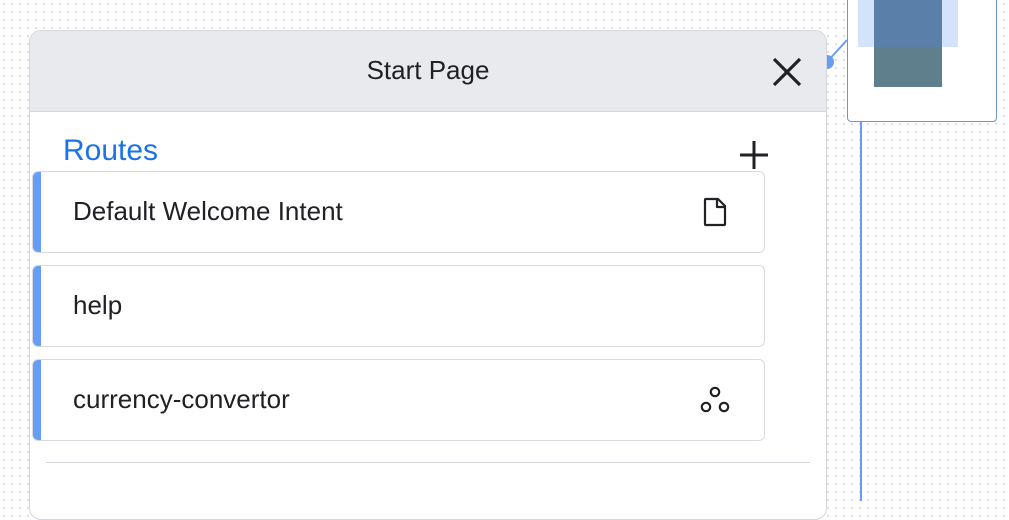 The height and width of the screenshot is (520, 1009). What do you see at coordinates (715, 212) in the screenshot?
I see `document-icon` at bounding box center [715, 212].